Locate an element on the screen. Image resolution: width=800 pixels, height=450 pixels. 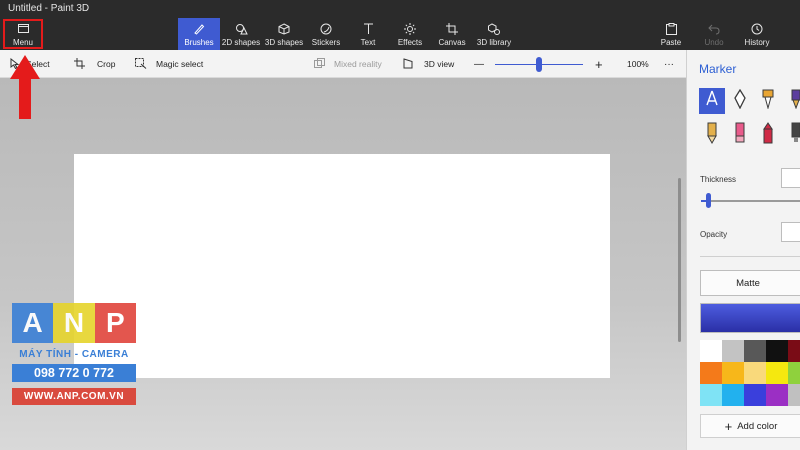
add-color-button: + Add color is located at coordinates (750, 426).